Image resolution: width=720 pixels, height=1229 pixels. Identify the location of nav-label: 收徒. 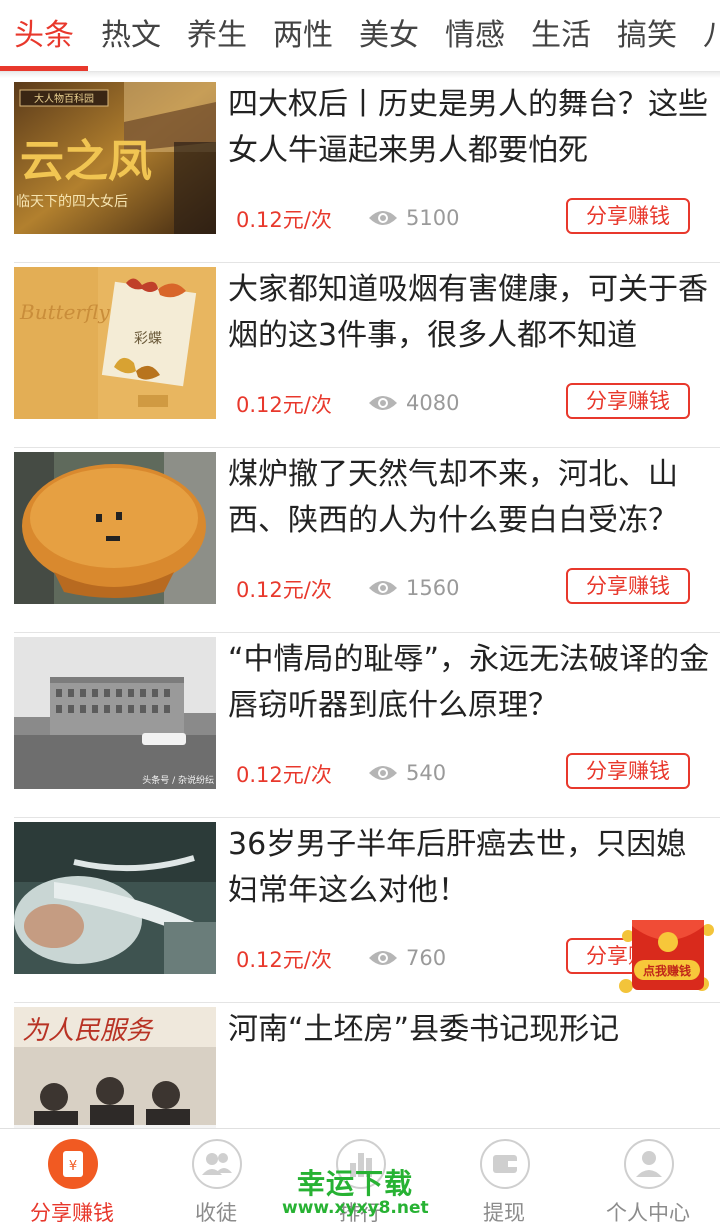
(216, 1213).